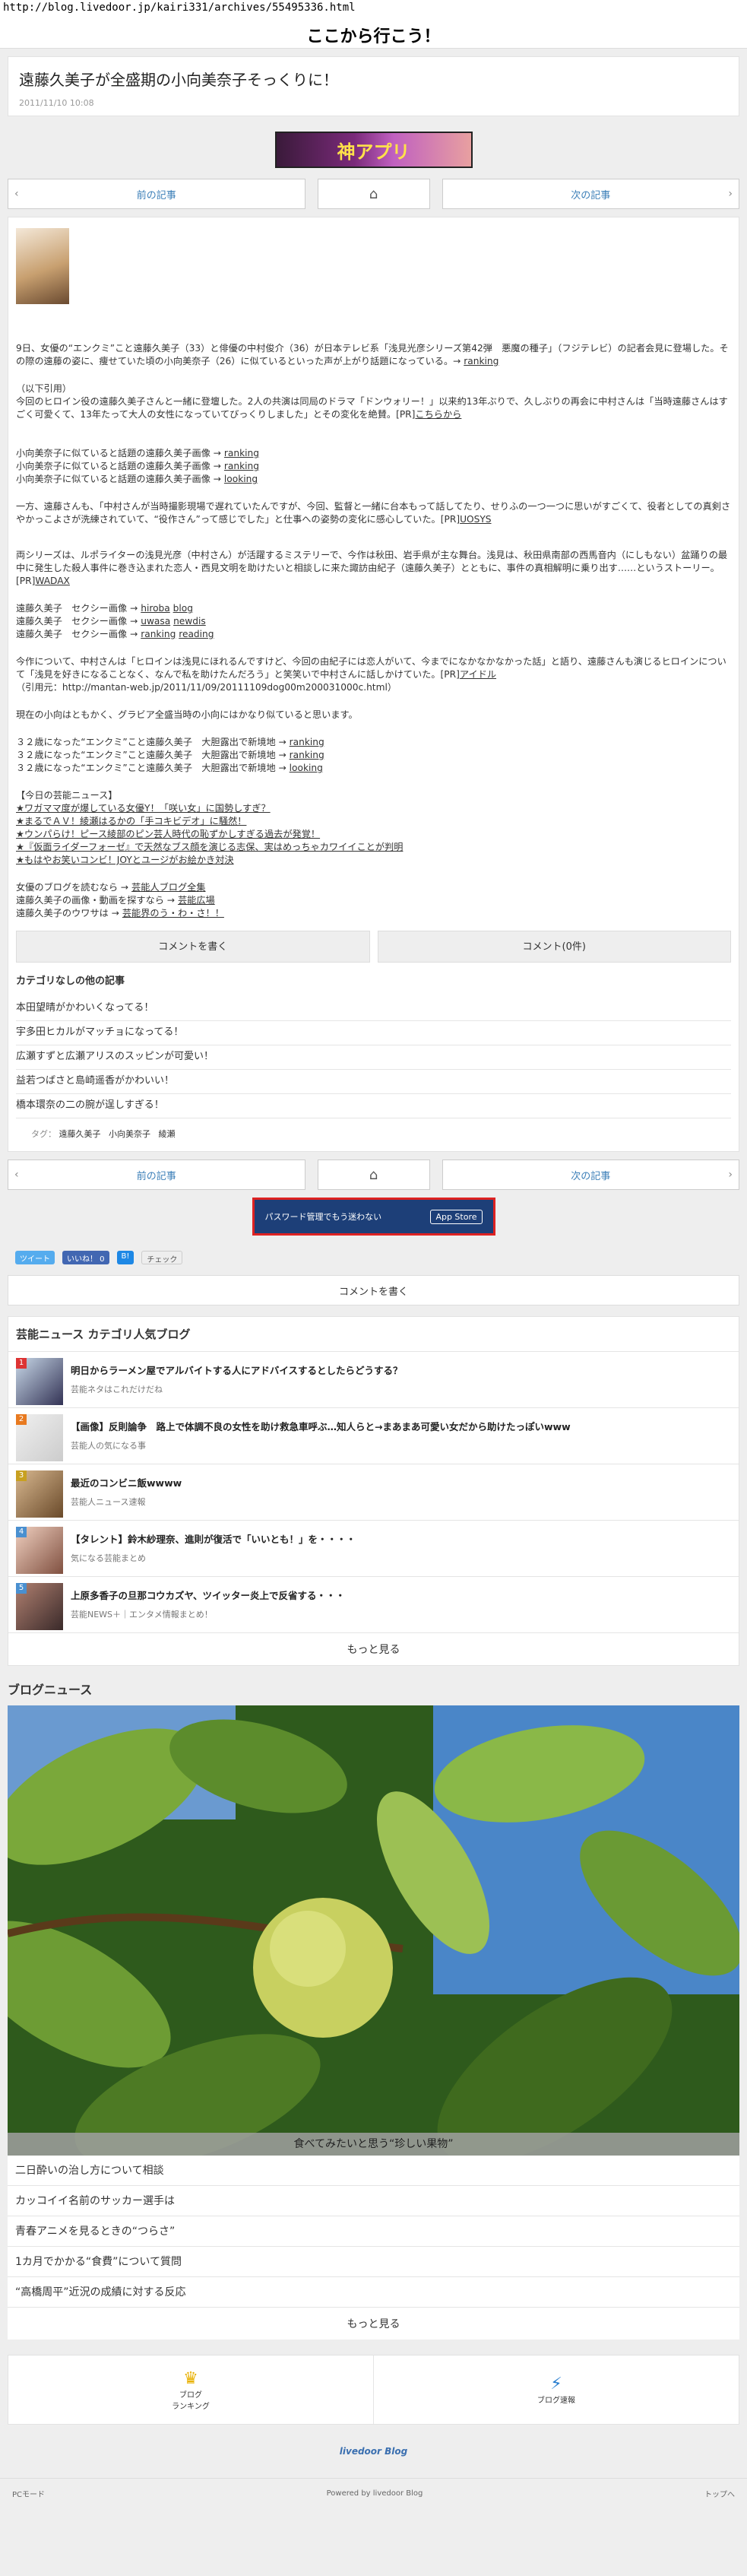 This screenshot has width=747, height=2576. Describe the element at coordinates (196, 900) in the screenshot. I see `link: 芸能広場` at that location.